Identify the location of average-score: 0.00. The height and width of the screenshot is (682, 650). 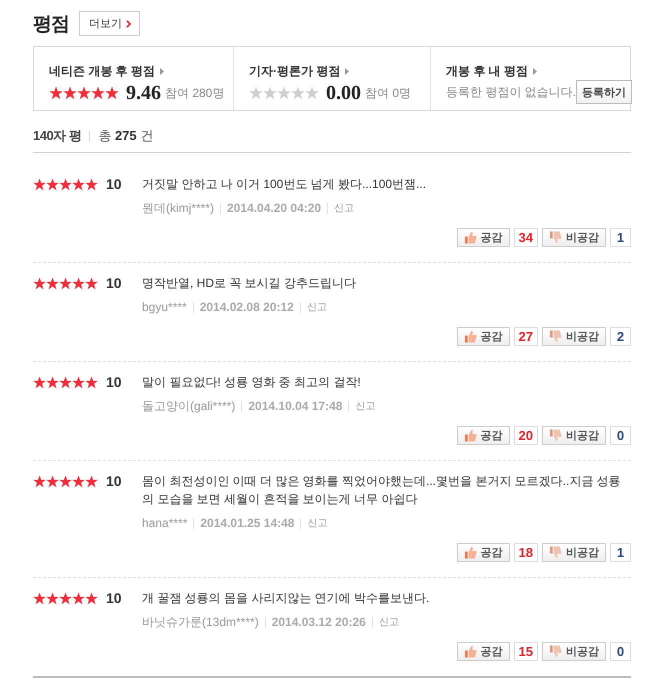
(343, 93).